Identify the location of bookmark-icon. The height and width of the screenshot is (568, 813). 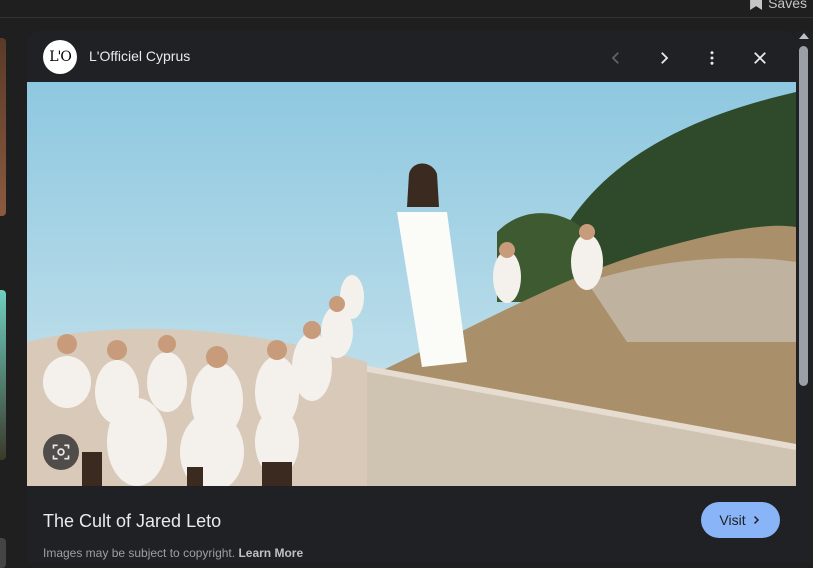
(756, 5).